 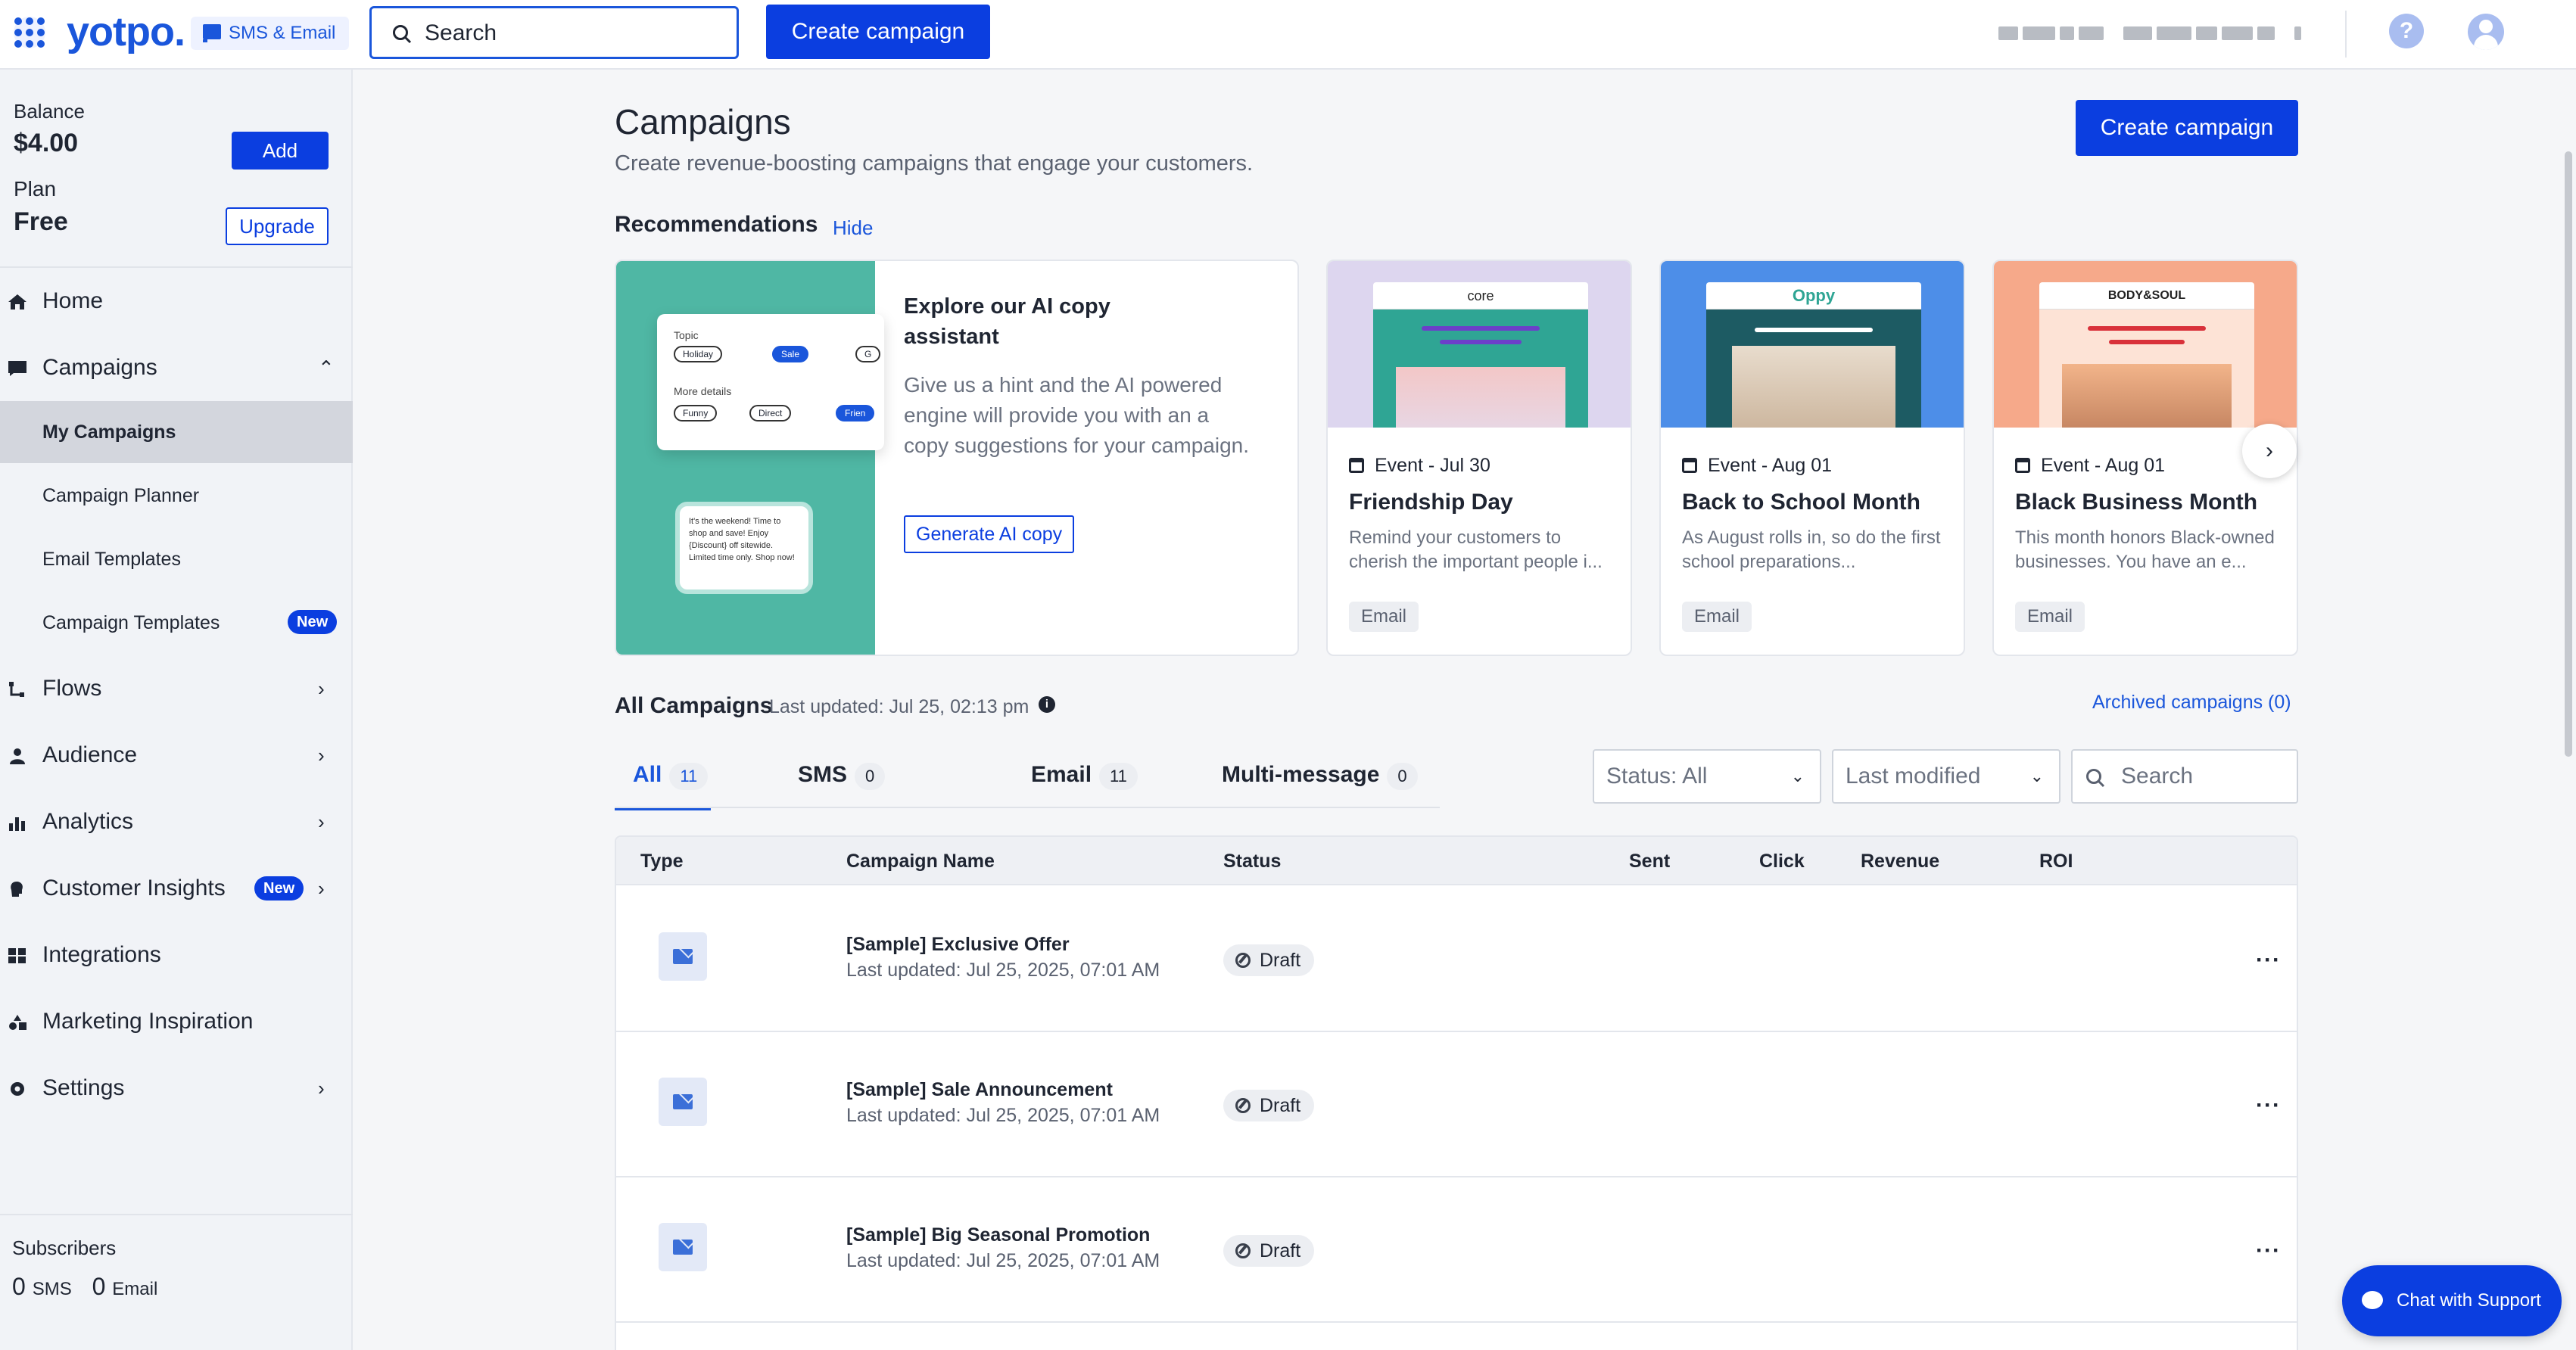 I want to click on archived-campaigns-link: Archived campaigns (0), so click(x=2191, y=703).